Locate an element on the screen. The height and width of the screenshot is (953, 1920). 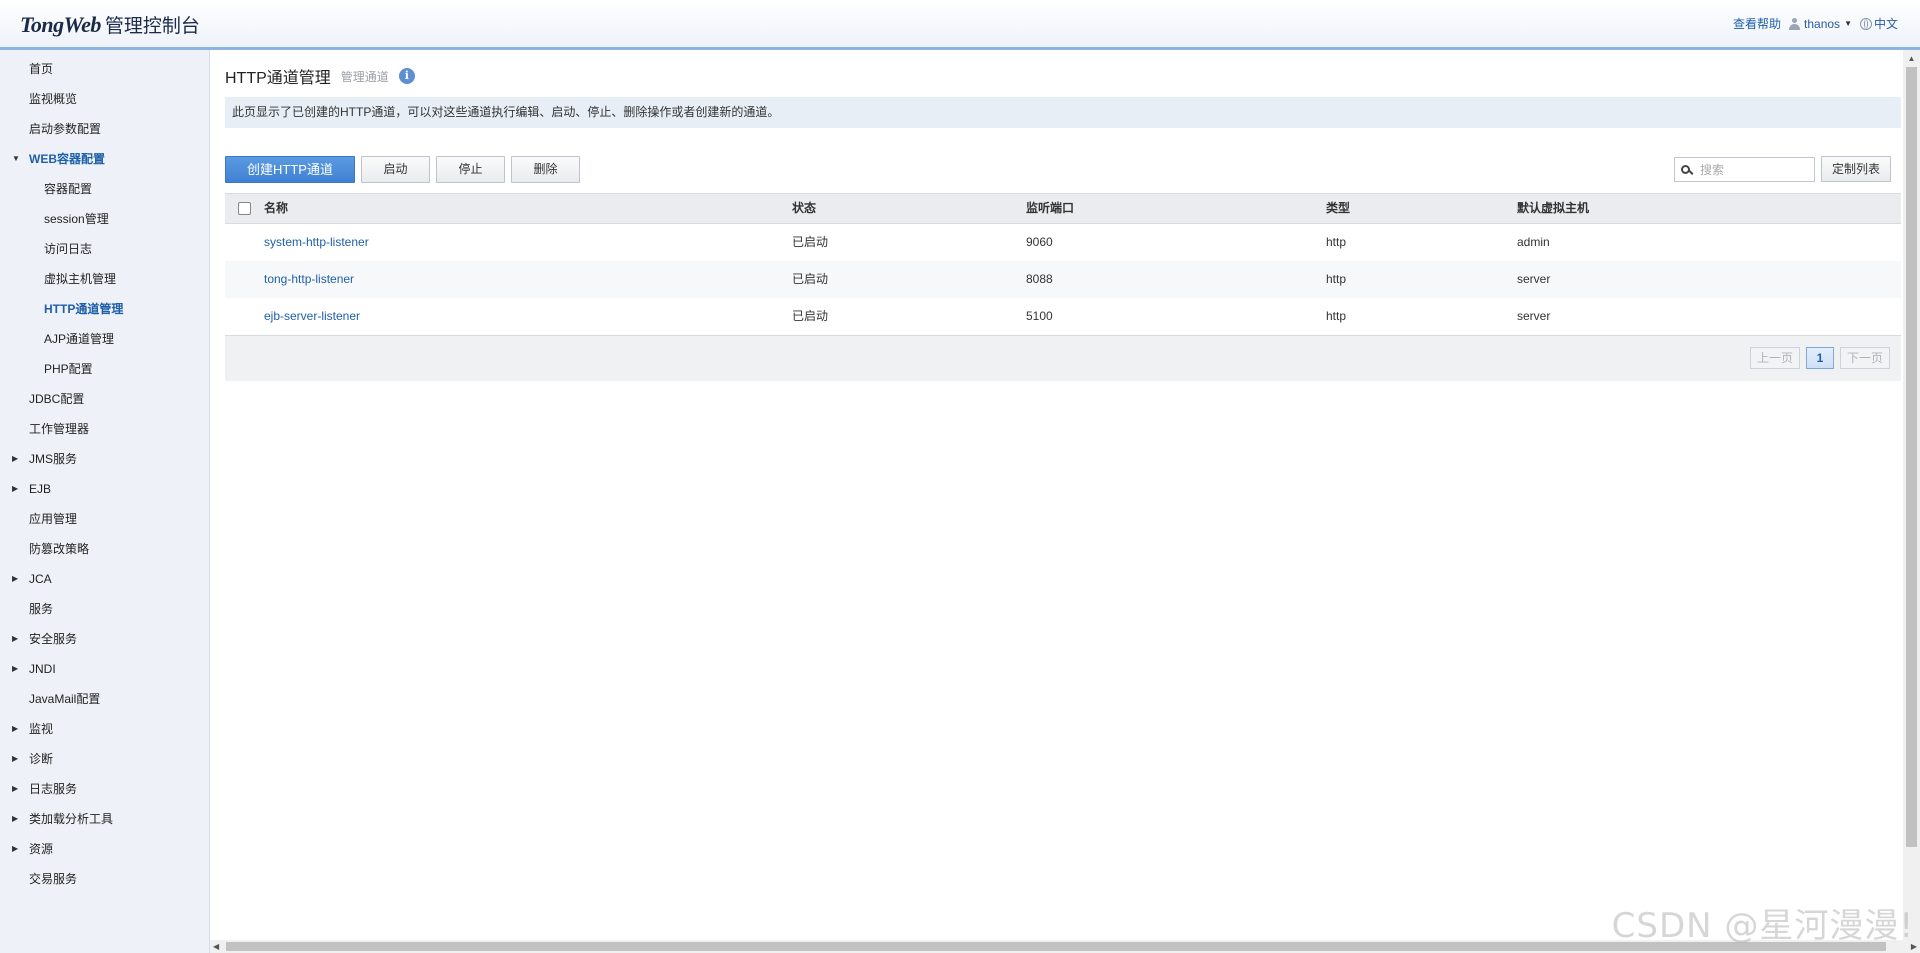
sidebar-item-monitor-overview: 监视概览 is located at coordinates (104, 99).